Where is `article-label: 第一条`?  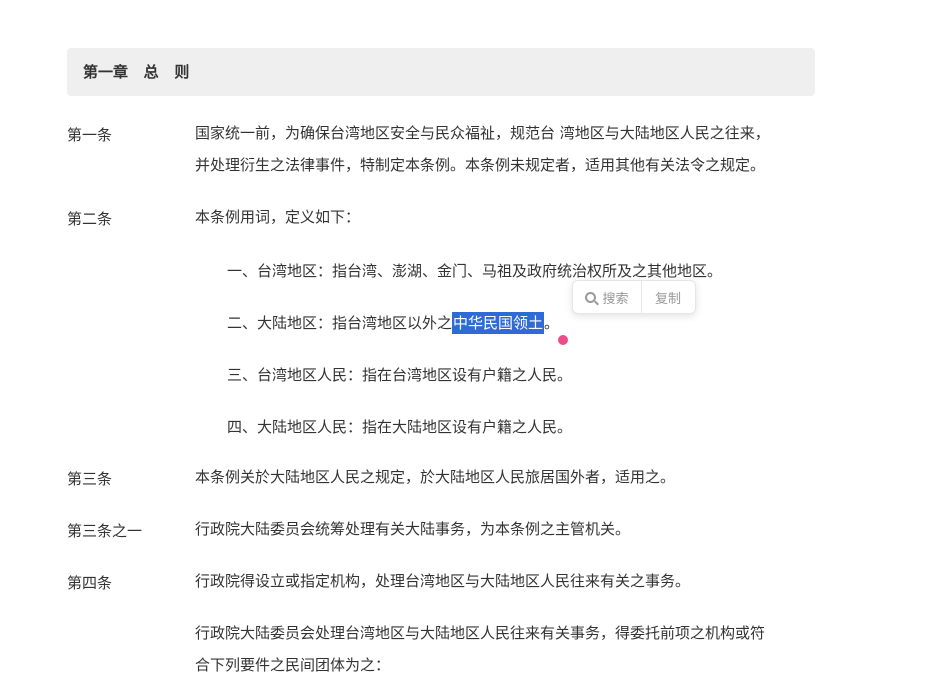 article-label: 第一条 is located at coordinates (90, 135).